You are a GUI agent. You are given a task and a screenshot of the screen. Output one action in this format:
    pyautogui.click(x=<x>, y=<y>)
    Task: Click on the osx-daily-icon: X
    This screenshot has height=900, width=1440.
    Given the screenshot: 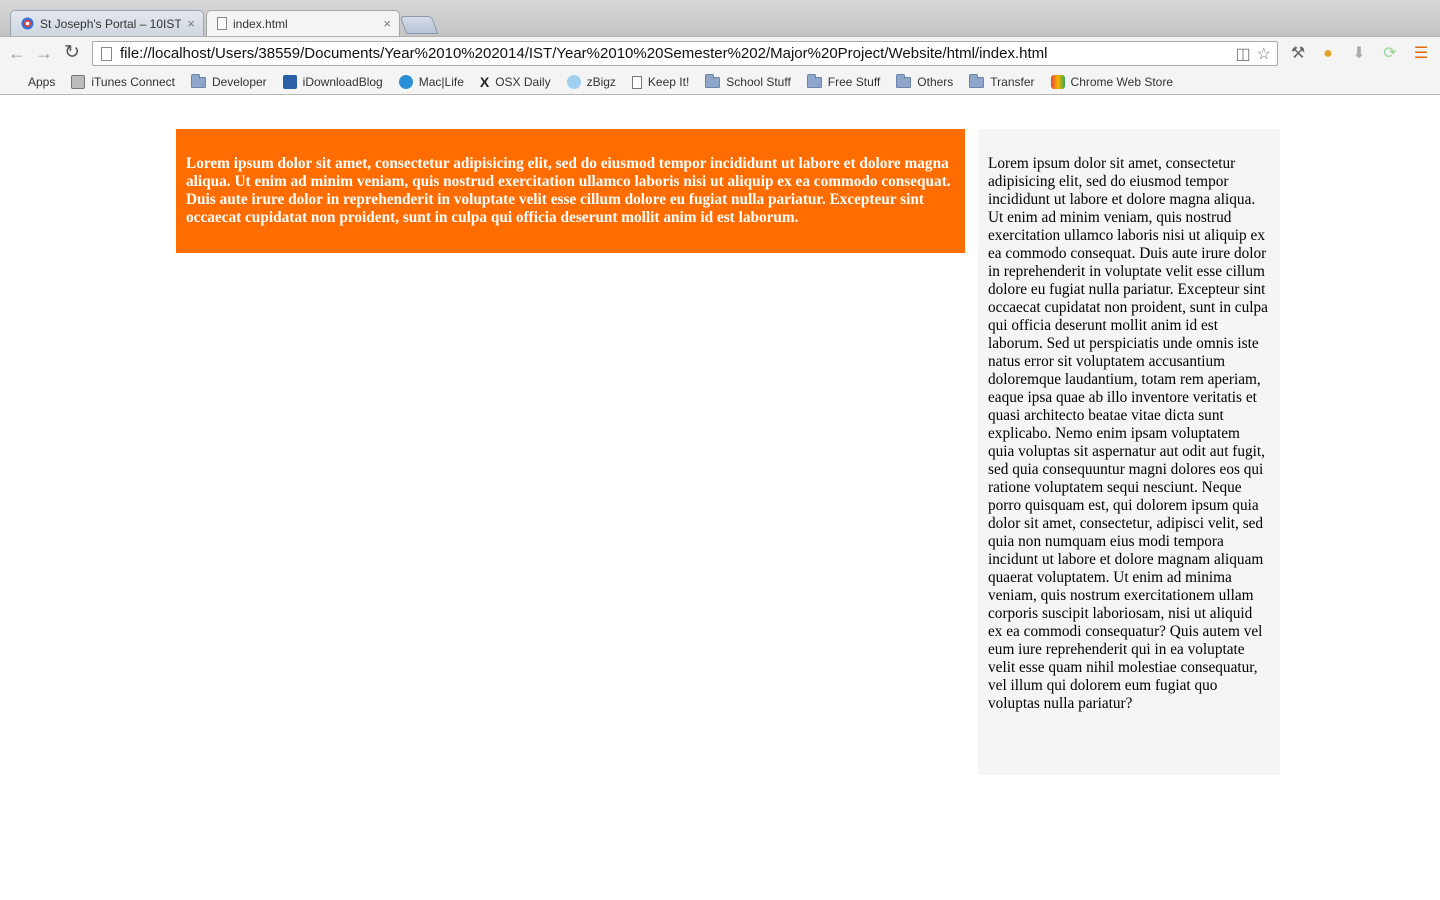 What is the action you would take?
    pyautogui.click(x=484, y=82)
    